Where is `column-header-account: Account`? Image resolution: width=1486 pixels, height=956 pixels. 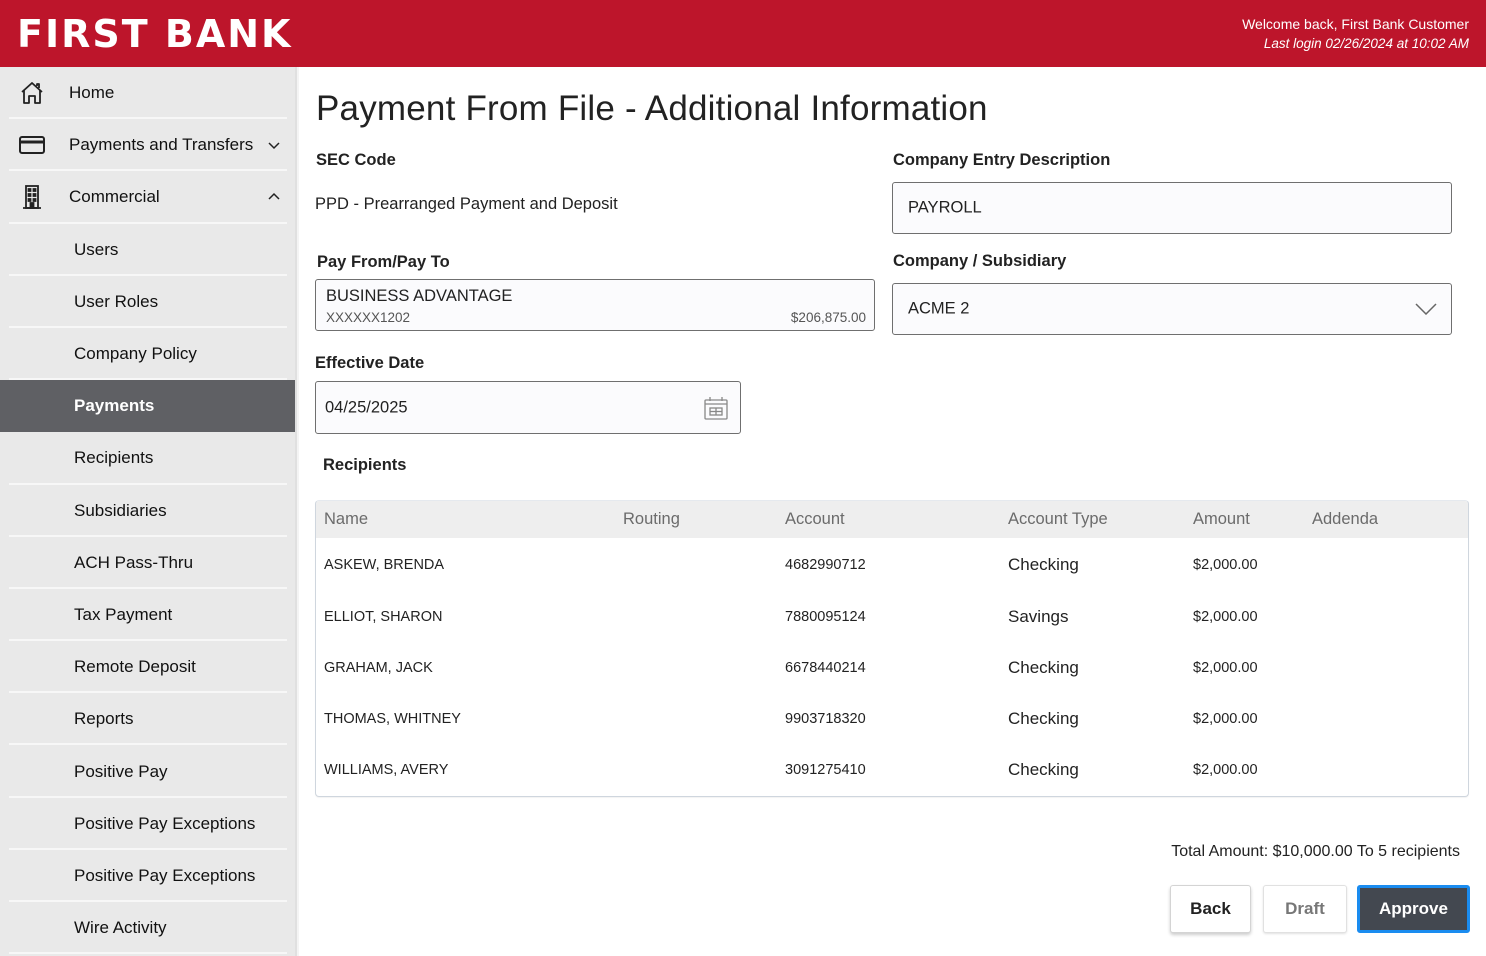
column-header-account: Account is located at coordinates (815, 519).